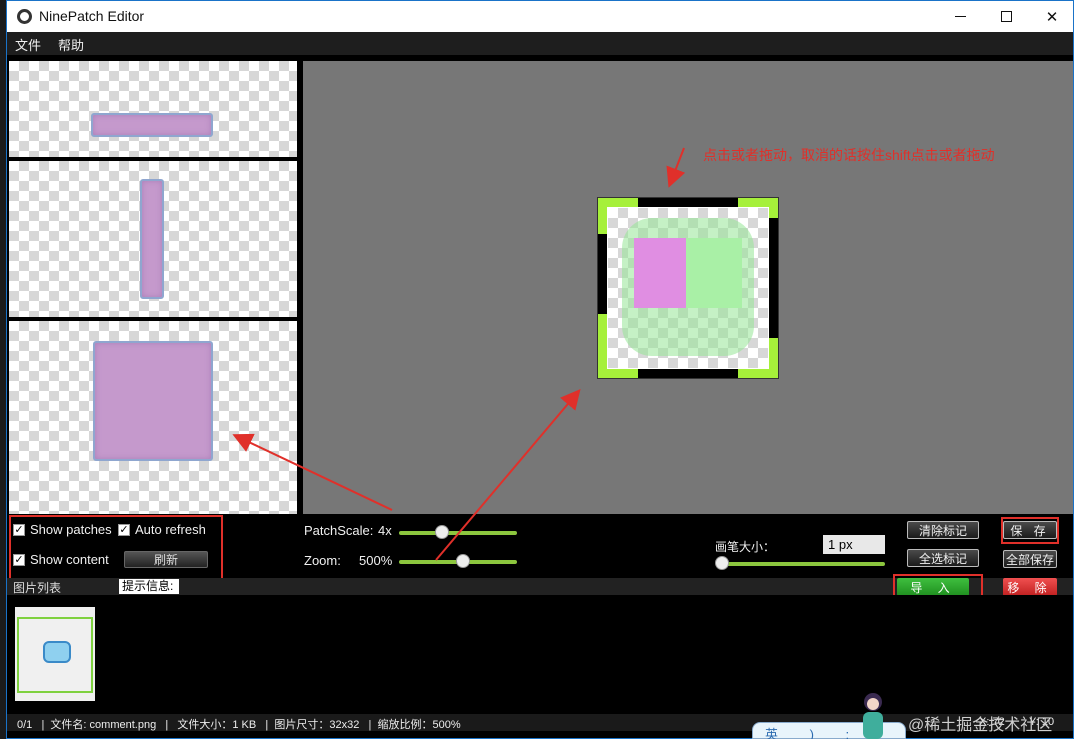 This screenshot has width=1080, height=739. Describe the element at coordinates (688, 202) in the screenshot. I see `top-patch-mark` at that location.